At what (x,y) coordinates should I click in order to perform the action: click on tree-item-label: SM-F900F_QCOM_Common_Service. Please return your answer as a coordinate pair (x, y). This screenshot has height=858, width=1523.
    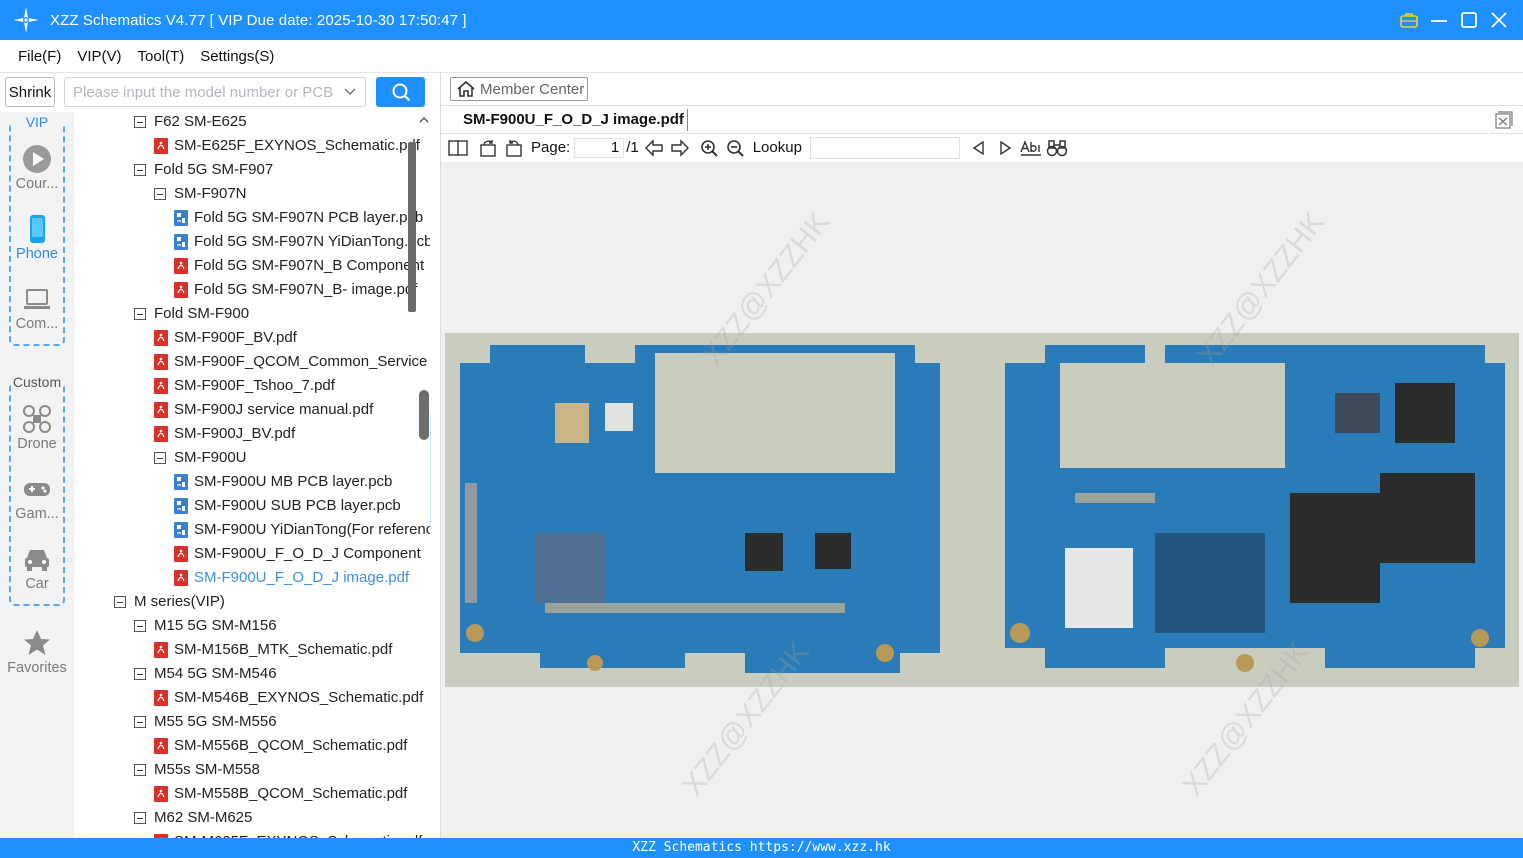
    Looking at the image, I should click on (301, 361).